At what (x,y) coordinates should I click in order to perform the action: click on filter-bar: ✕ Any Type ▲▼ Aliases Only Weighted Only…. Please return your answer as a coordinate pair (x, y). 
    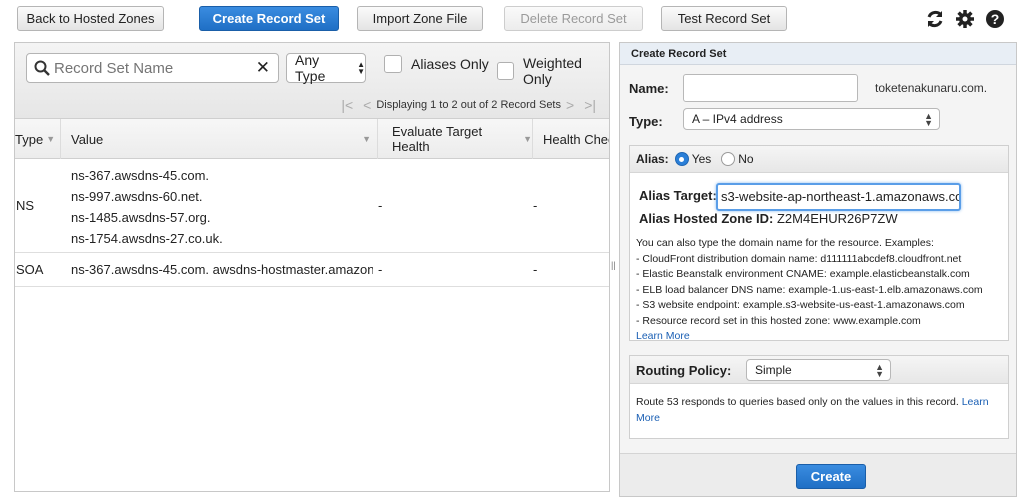
    Looking at the image, I should click on (312, 81).